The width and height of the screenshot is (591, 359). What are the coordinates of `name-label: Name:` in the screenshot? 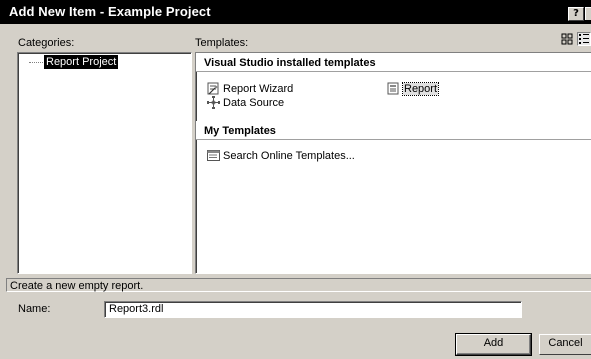 It's located at (34, 309).